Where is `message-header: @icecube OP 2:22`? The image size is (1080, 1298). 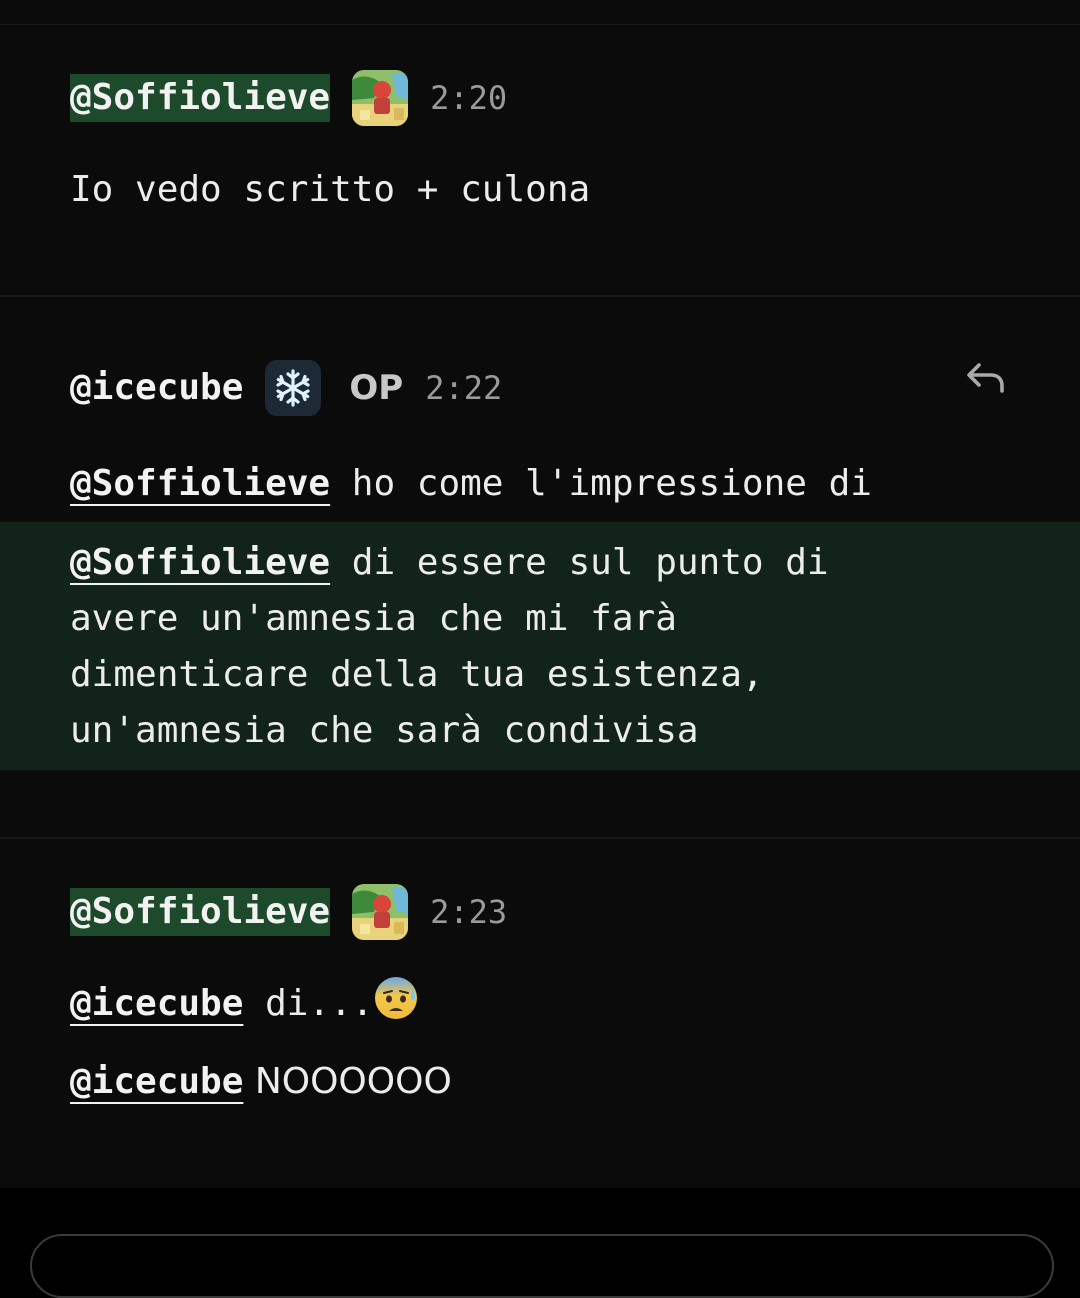
message-header: @icecube OP 2:22 is located at coordinates (286, 388).